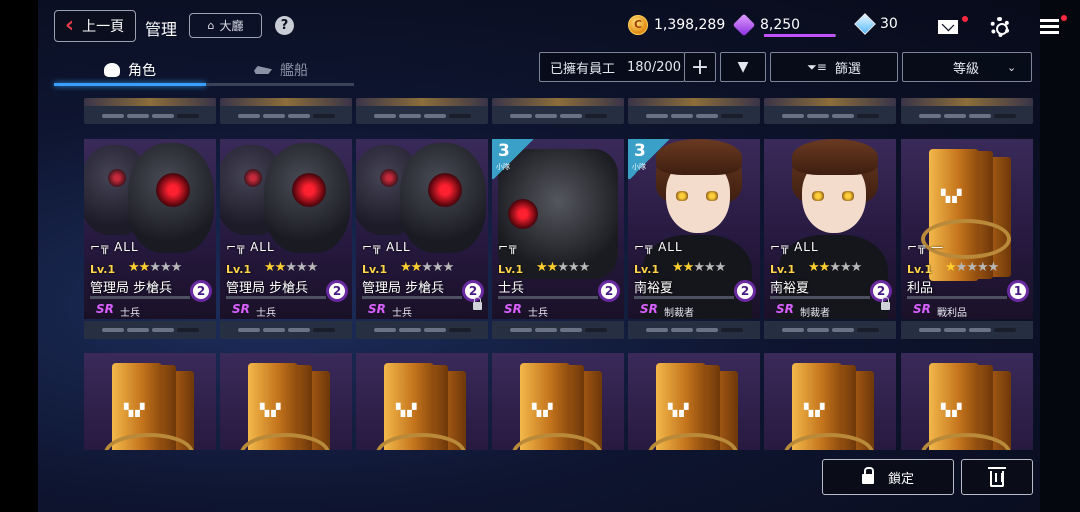 The image size is (1080, 512). Describe the element at coordinates (263, 70) in the screenshot. I see `ship-icon` at that location.